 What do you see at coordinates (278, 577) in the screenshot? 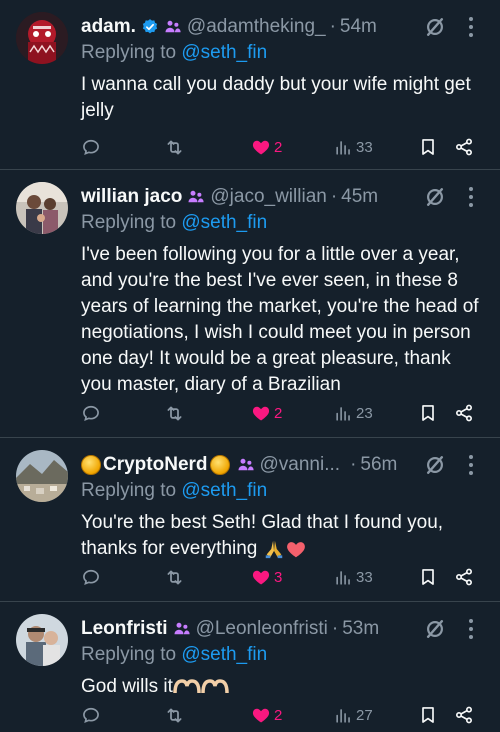
I see `like-count: 3` at bounding box center [278, 577].